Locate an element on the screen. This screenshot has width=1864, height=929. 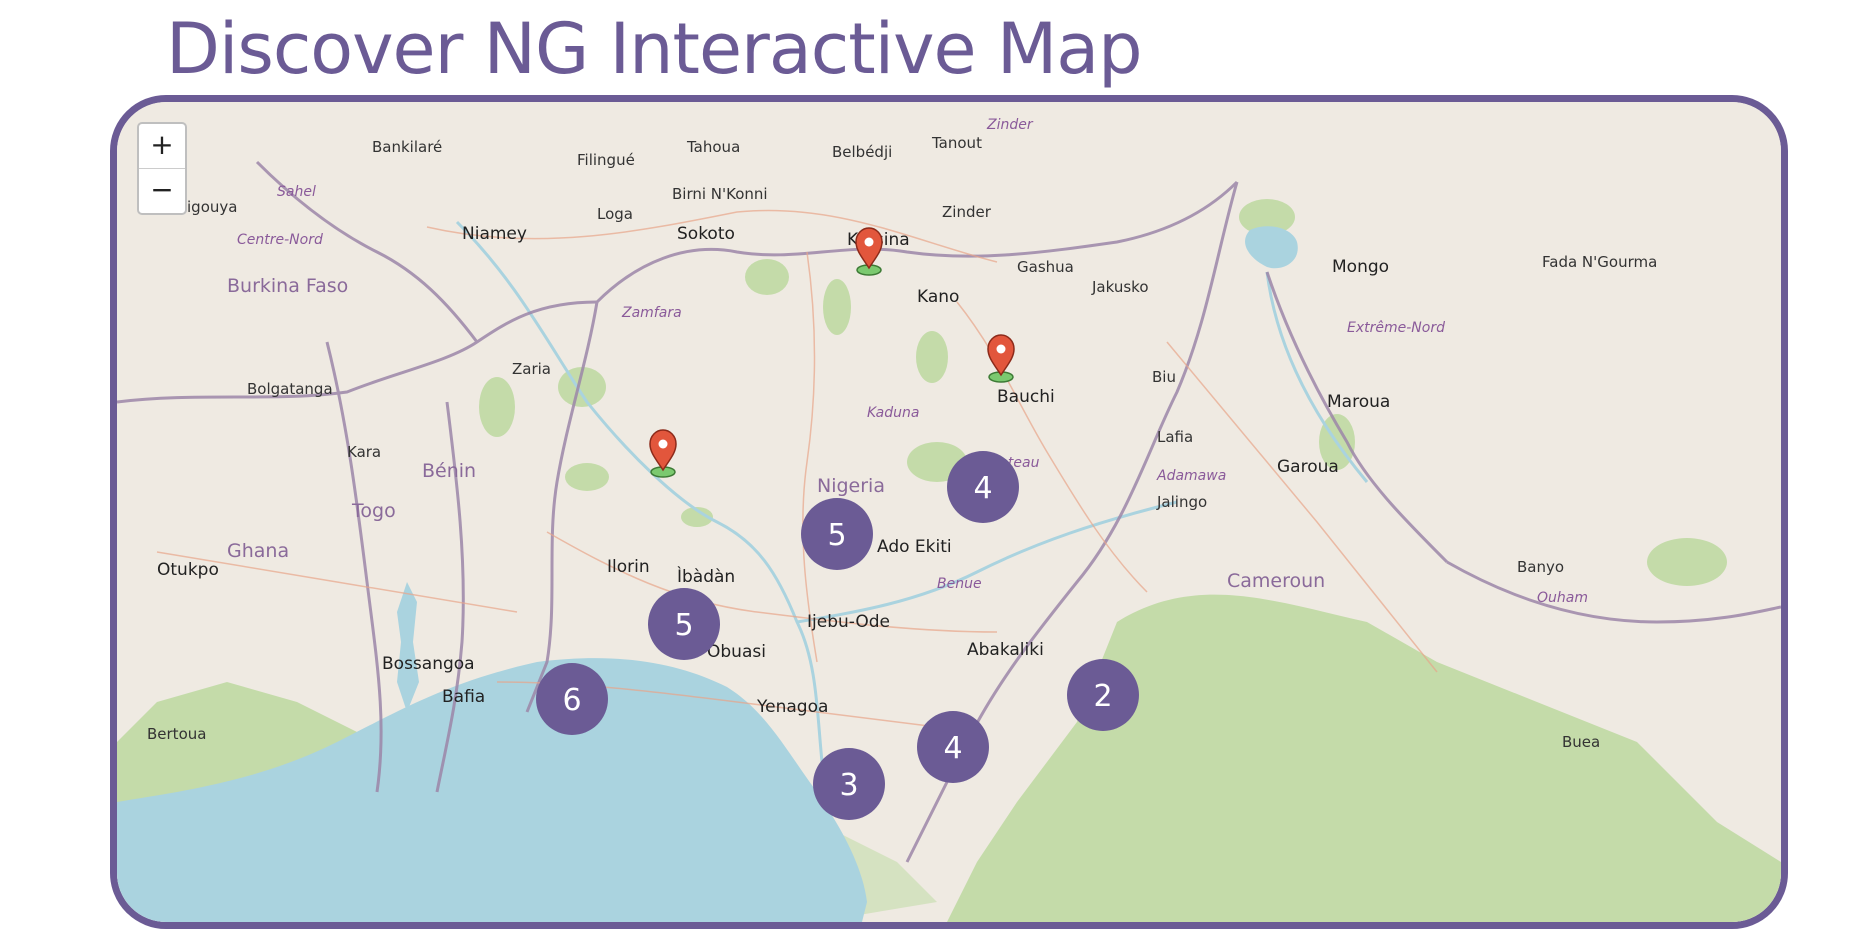
country-label: Burkina Faso is located at coordinates (287, 286).